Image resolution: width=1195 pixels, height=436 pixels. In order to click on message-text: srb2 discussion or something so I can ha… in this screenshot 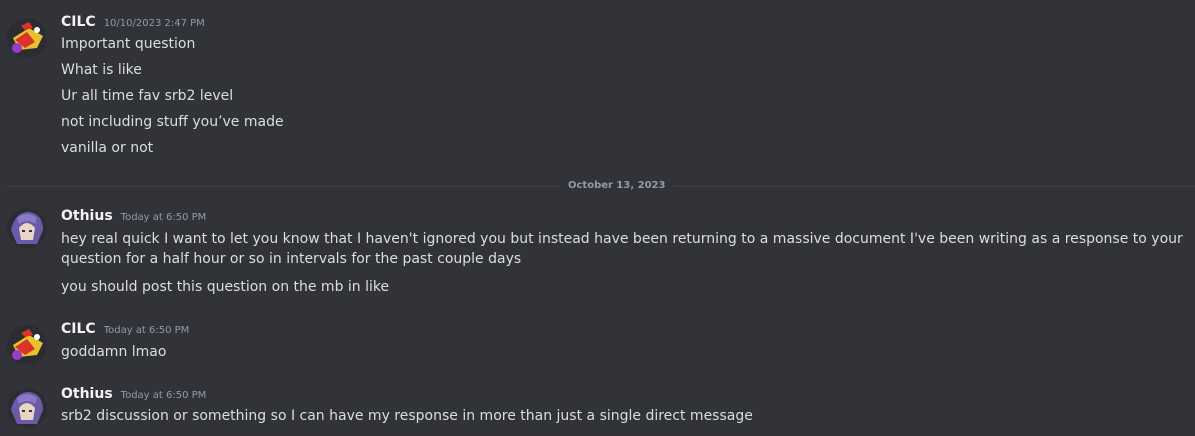, I will do `click(407, 416)`.